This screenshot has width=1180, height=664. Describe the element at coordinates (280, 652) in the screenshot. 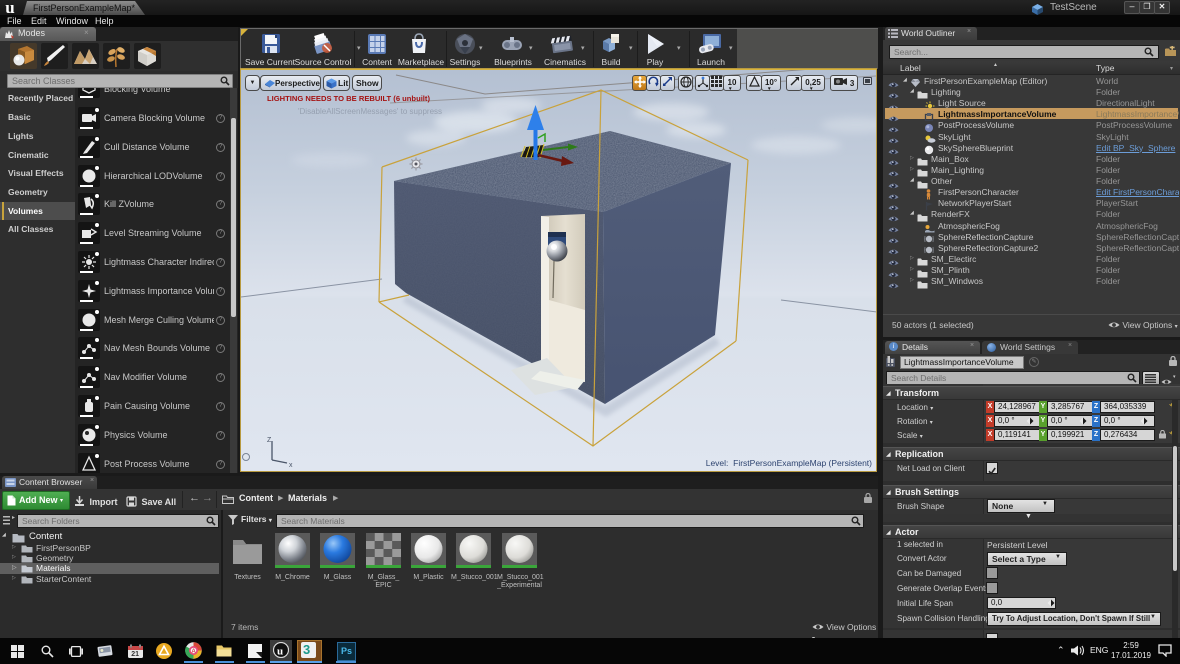

I see `svg-text: u` at that location.